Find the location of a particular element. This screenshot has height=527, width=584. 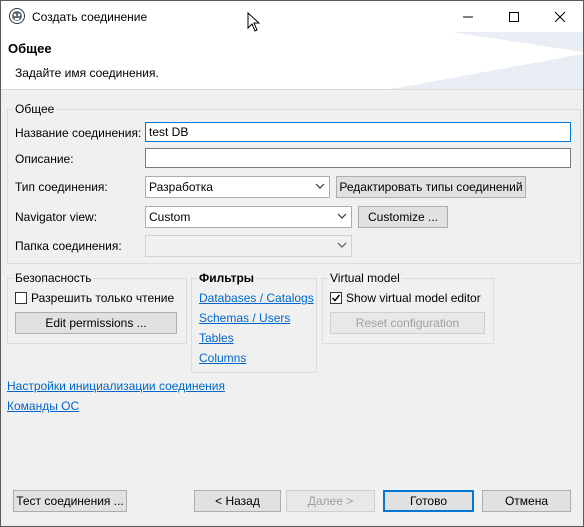

os-commands-link: Команды ОС is located at coordinates (43, 406).